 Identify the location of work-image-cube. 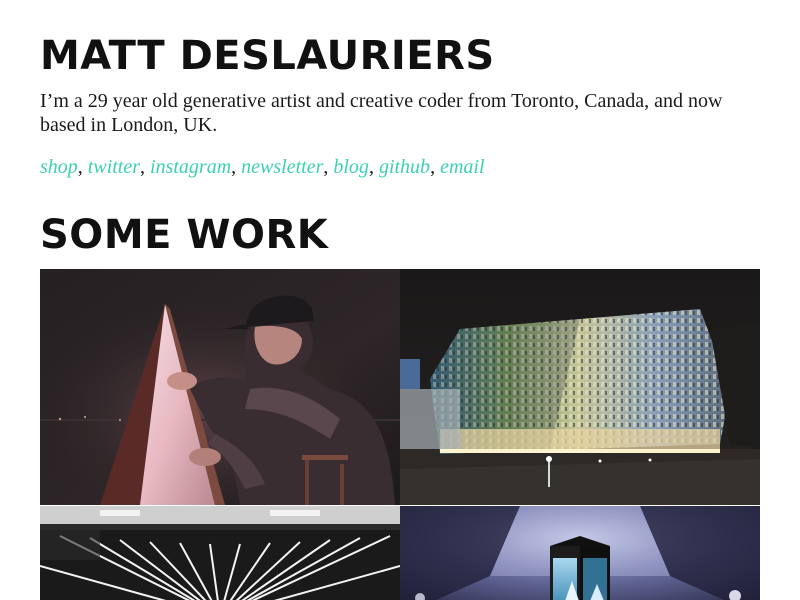
(580, 553).